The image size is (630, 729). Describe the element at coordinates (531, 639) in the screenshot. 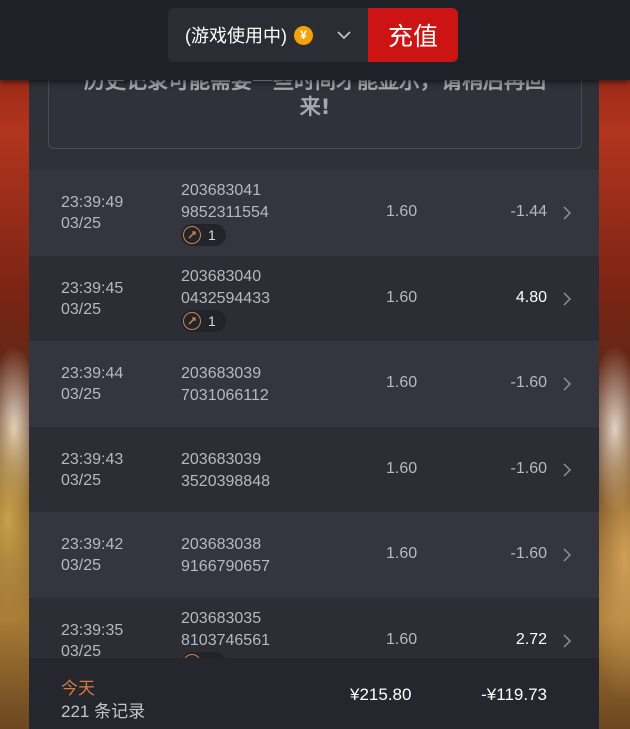

I see `record-profit: 2.72` at that location.